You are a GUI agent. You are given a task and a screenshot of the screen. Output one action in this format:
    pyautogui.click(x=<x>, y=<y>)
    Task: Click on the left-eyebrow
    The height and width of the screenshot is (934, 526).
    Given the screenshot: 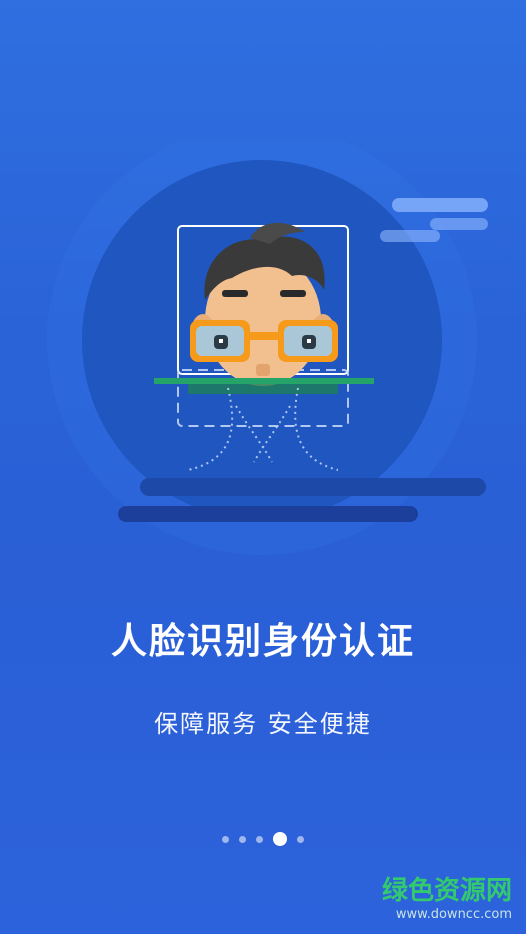 What is the action you would take?
    pyautogui.click(x=235, y=293)
    